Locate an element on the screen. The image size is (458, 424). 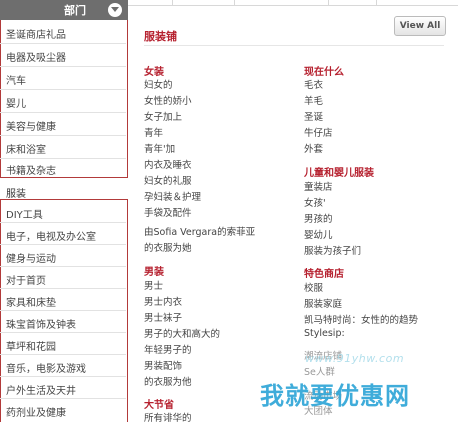
sidebar-item: 户外生活及天井 is located at coordinates (41, 389).